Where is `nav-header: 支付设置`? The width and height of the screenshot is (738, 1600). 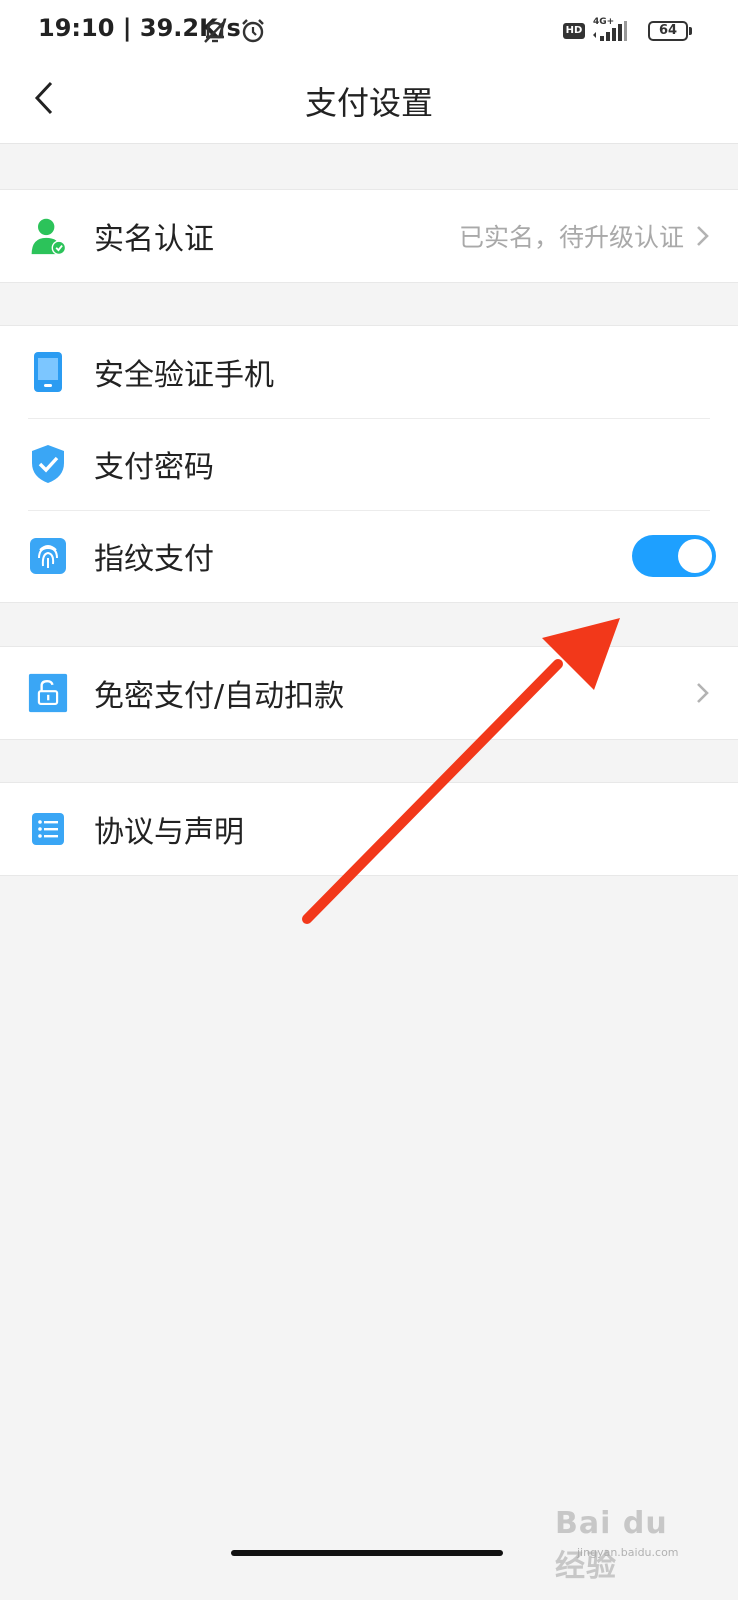 nav-header: 支付设置 is located at coordinates (369, 102).